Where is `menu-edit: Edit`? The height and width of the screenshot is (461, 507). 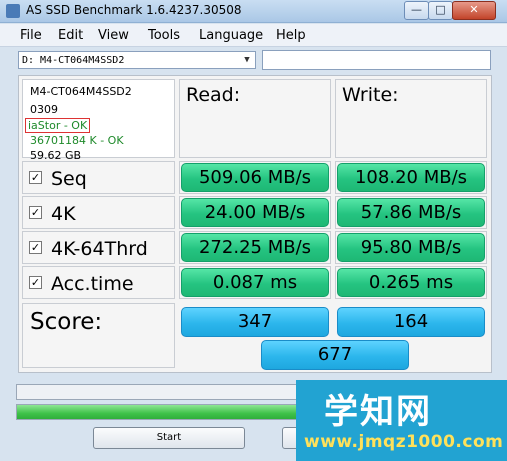
menu-edit: Edit is located at coordinates (70, 35).